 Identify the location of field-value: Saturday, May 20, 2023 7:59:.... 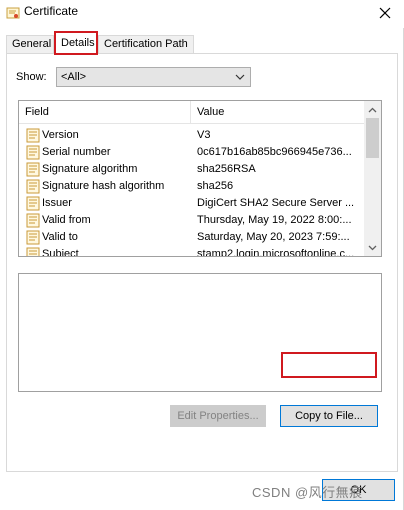
(273, 237).